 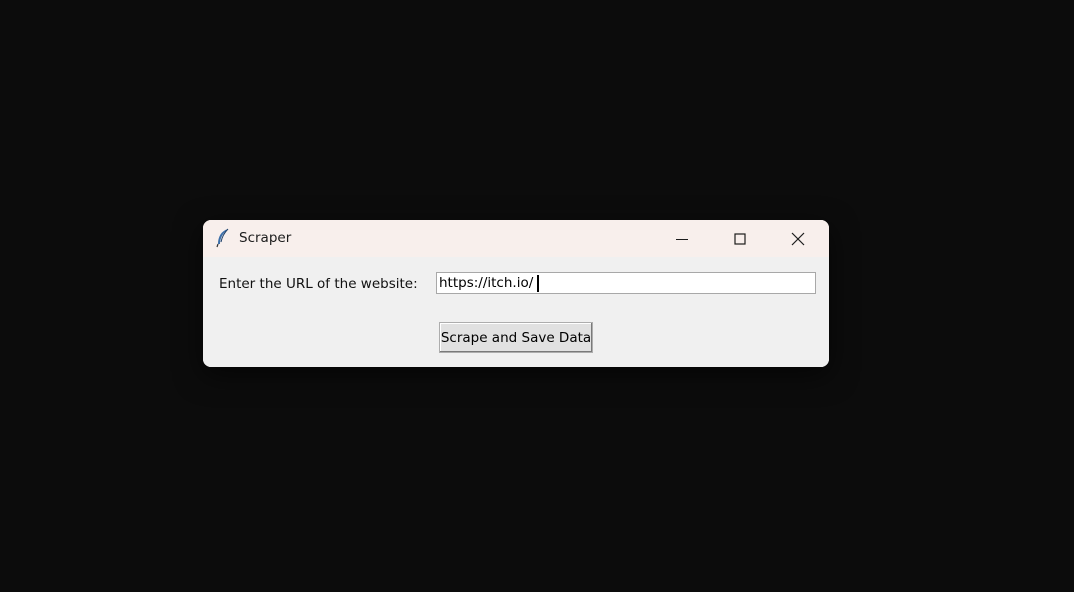 What do you see at coordinates (265, 238) in the screenshot?
I see `window-title: Scraper` at bounding box center [265, 238].